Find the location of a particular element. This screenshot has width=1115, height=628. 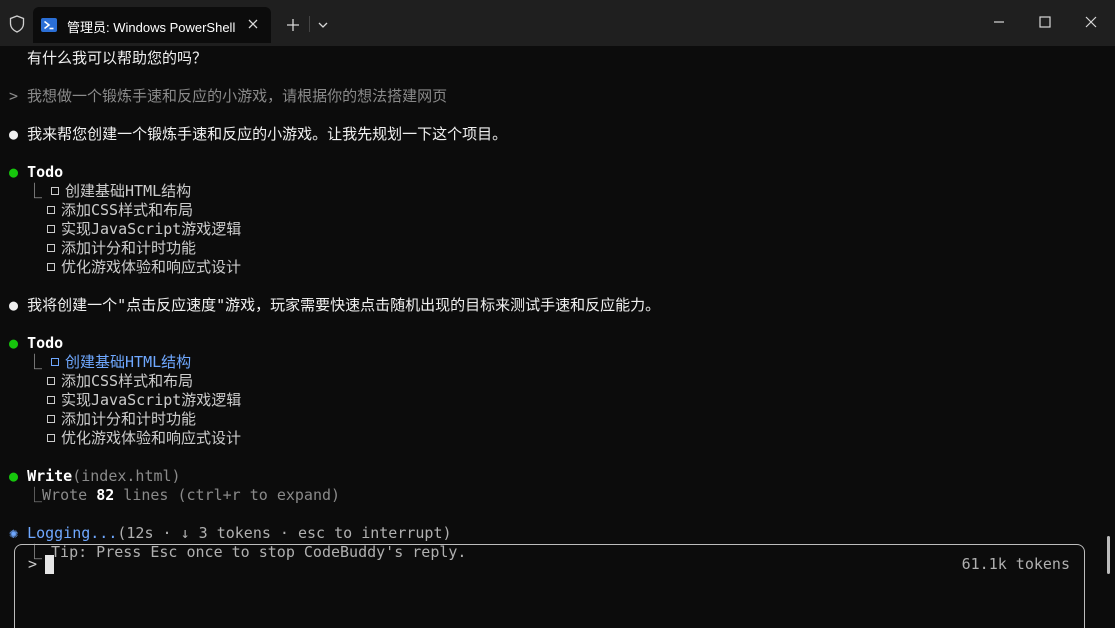

tab-title: 管理员: Windows PowerShell is located at coordinates (151, 27).